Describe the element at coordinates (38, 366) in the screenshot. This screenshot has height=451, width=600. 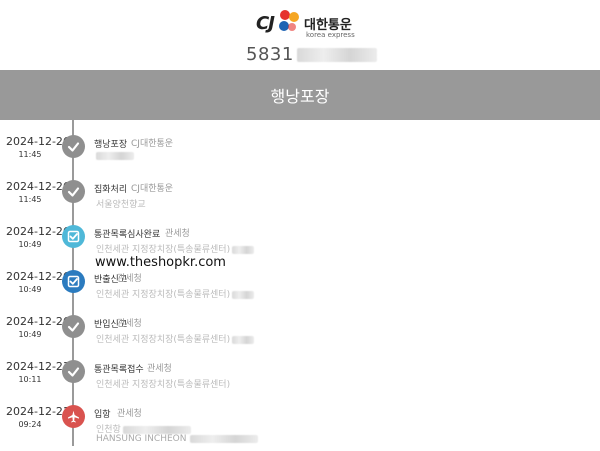
I see `event-date: 2024-12-23` at that location.